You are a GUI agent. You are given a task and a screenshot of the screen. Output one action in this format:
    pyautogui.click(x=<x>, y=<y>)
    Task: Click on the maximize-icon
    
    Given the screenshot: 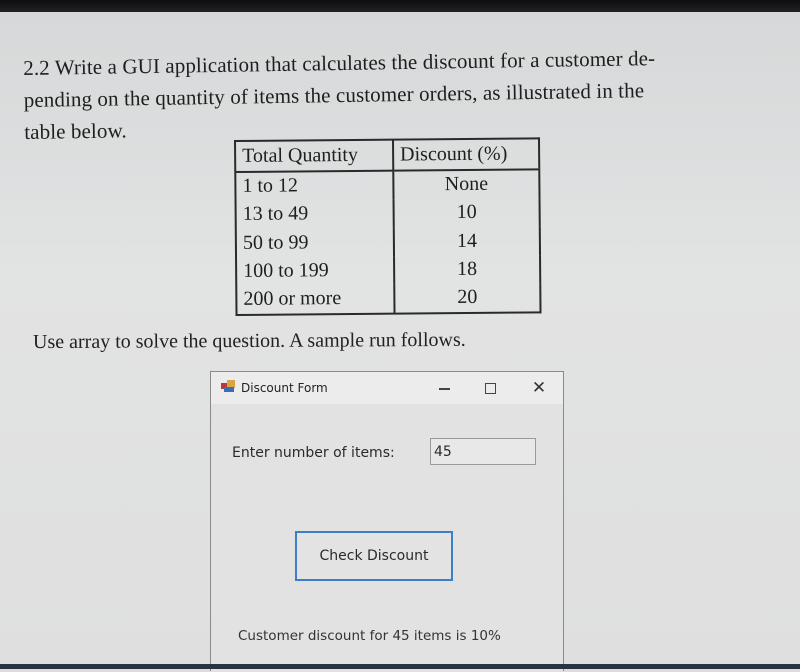 What is the action you would take?
    pyautogui.click(x=490, y=388)
    